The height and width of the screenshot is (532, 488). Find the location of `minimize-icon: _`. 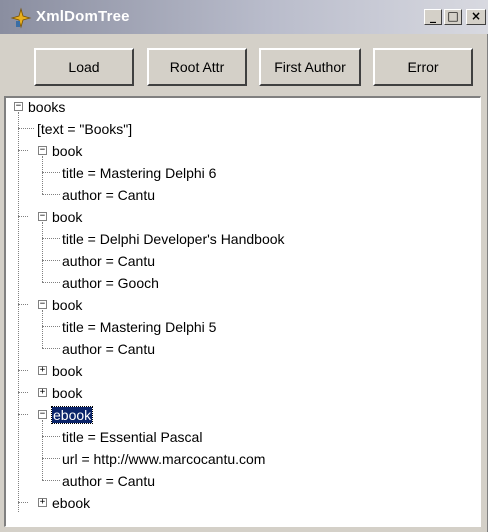

minimize-icon: _ is located at coordinates (433, 16).